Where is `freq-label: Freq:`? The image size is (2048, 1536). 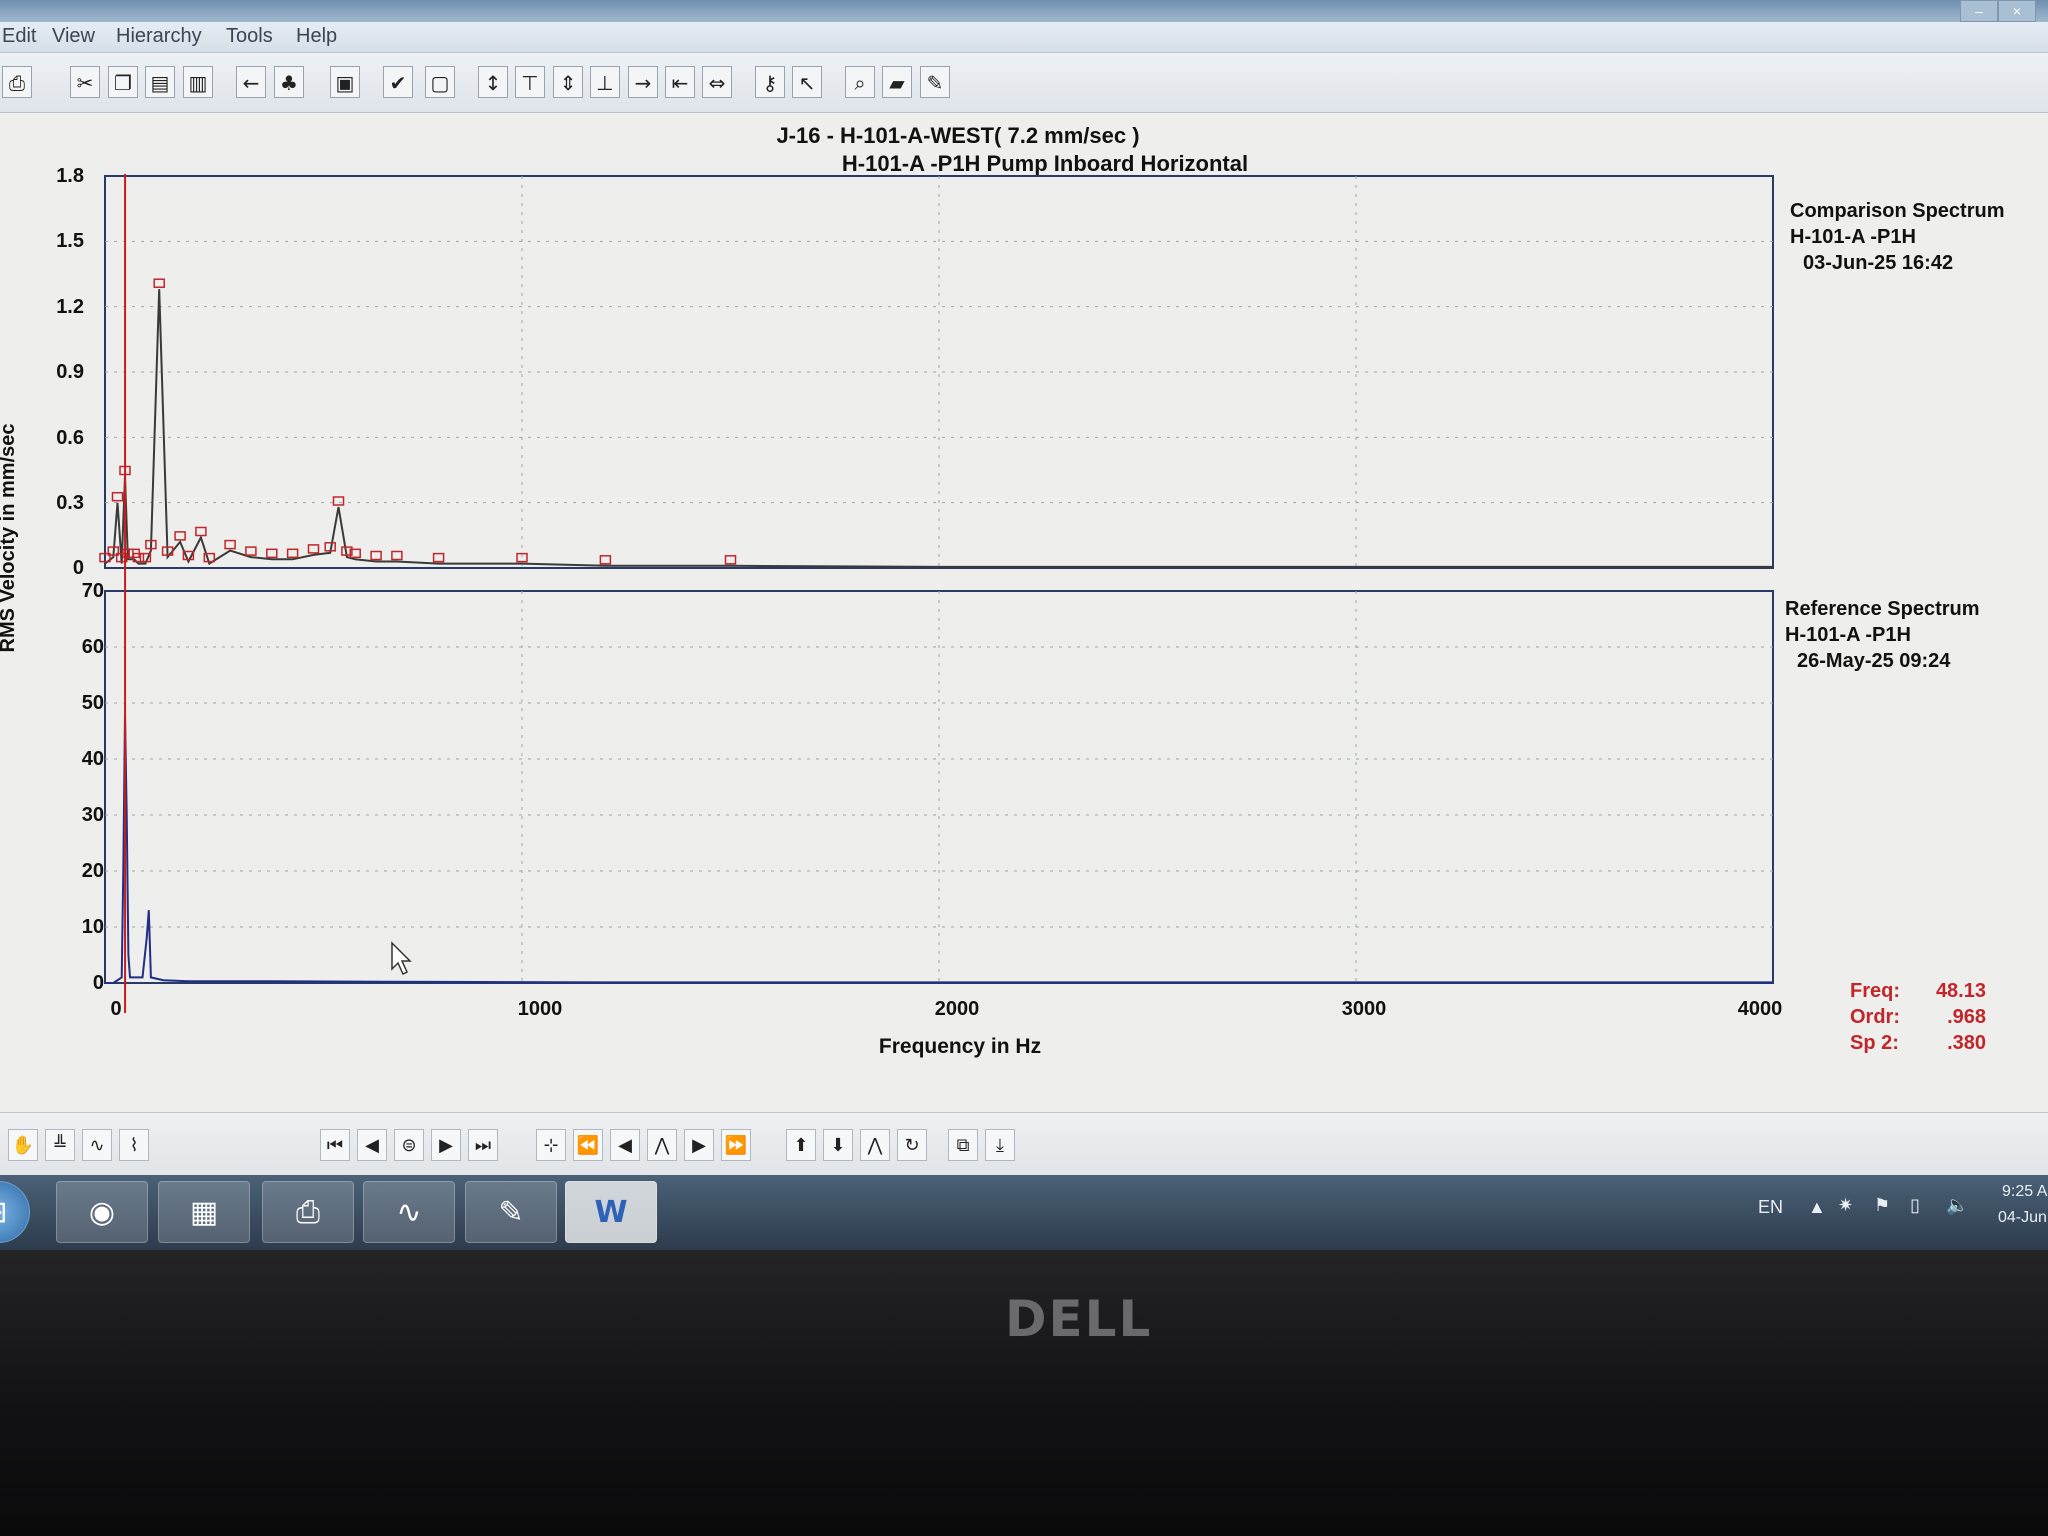 freq-label: Freq: is located at coordinates (1875, 991).